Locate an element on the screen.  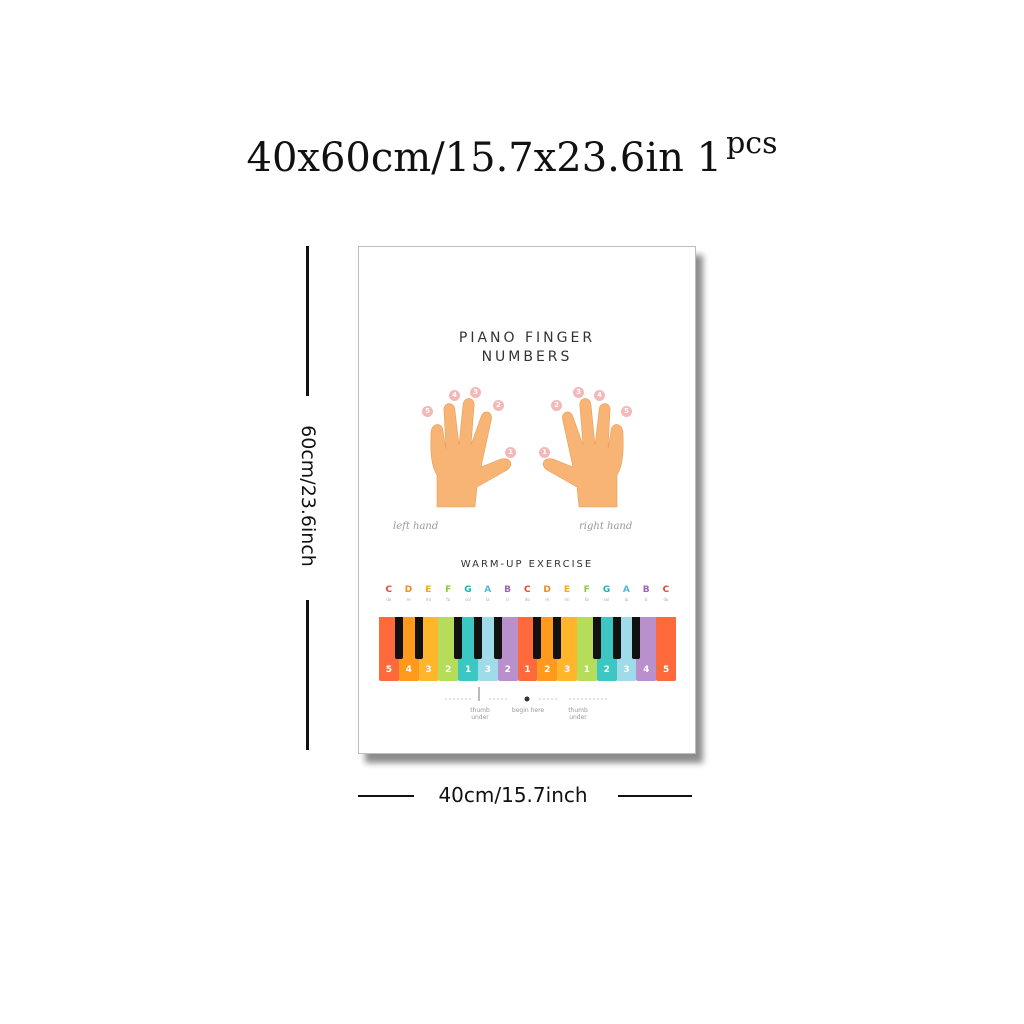
legend-thumb-under-left: thumb under is located at coordinates (480, 714).